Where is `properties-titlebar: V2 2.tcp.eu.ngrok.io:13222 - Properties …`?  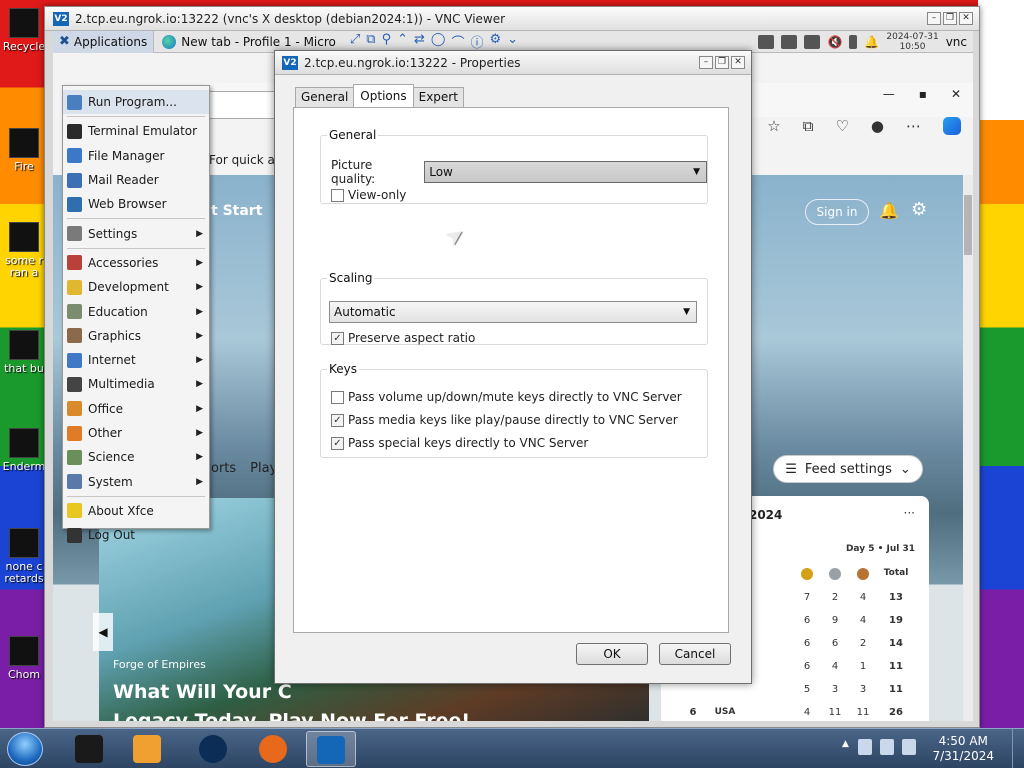
properties-titlebar: V2 2.tcp.eu.ngrok.io:13222 - Properties … is located at coordinates (513, 63).